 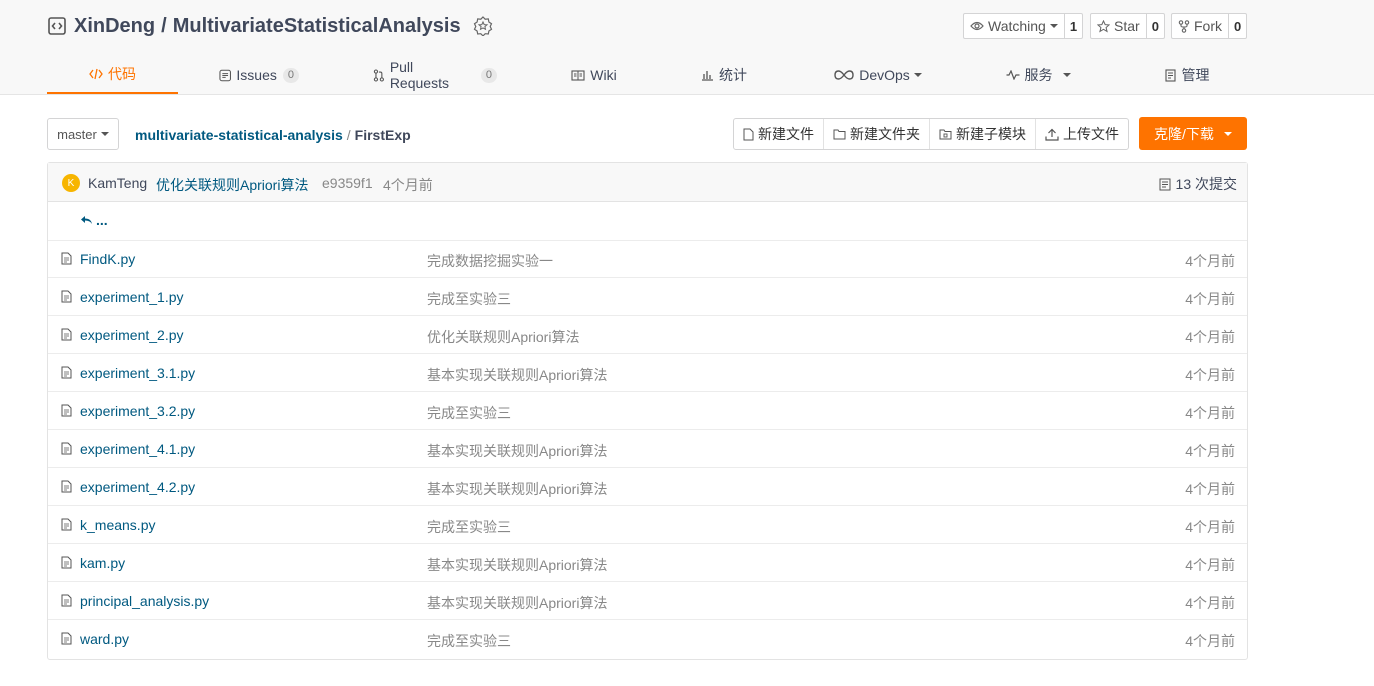 I want to click on fork-count: 0, so click(x=1237, y=26).